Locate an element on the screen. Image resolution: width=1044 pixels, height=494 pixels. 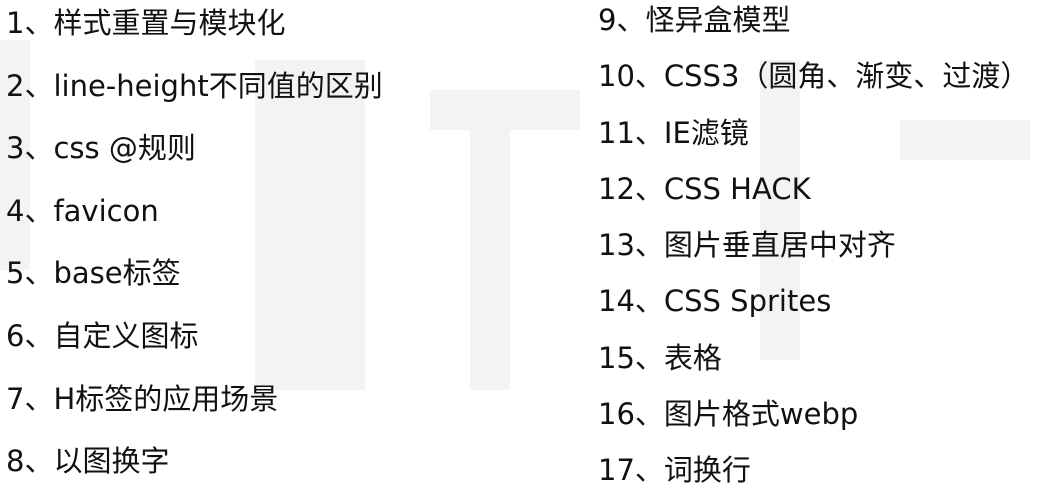
list-item: 1、样式重置与模块化 is located at coordinates (146, 23).